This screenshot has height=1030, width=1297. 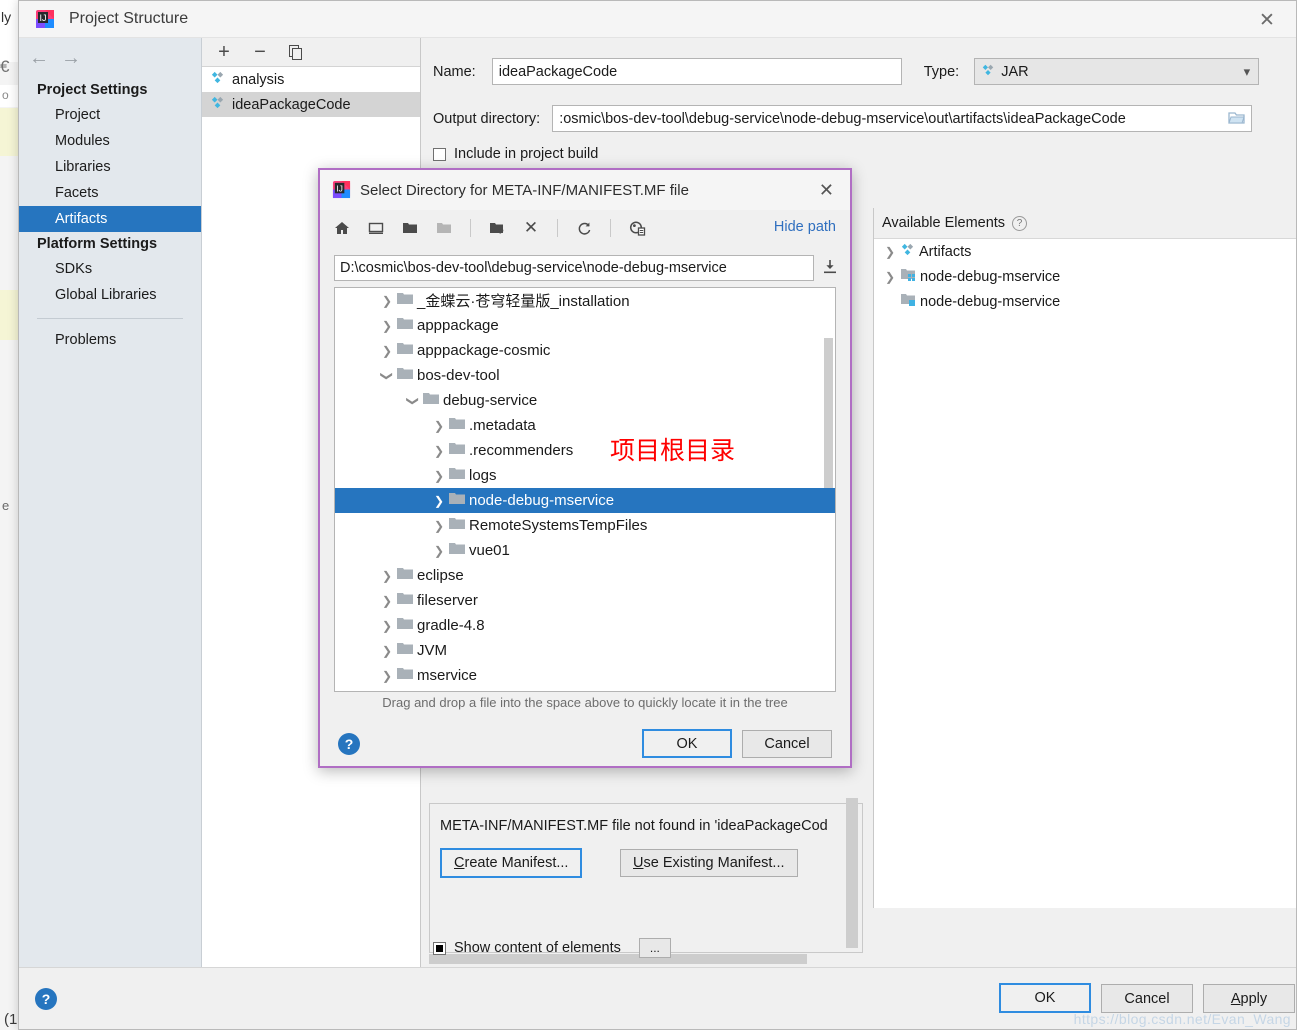 What do you see at coordinates (787, 744) in the screenshot?
I see `dialog-cancel-button: Cancel` at bounding box center [787, 744].